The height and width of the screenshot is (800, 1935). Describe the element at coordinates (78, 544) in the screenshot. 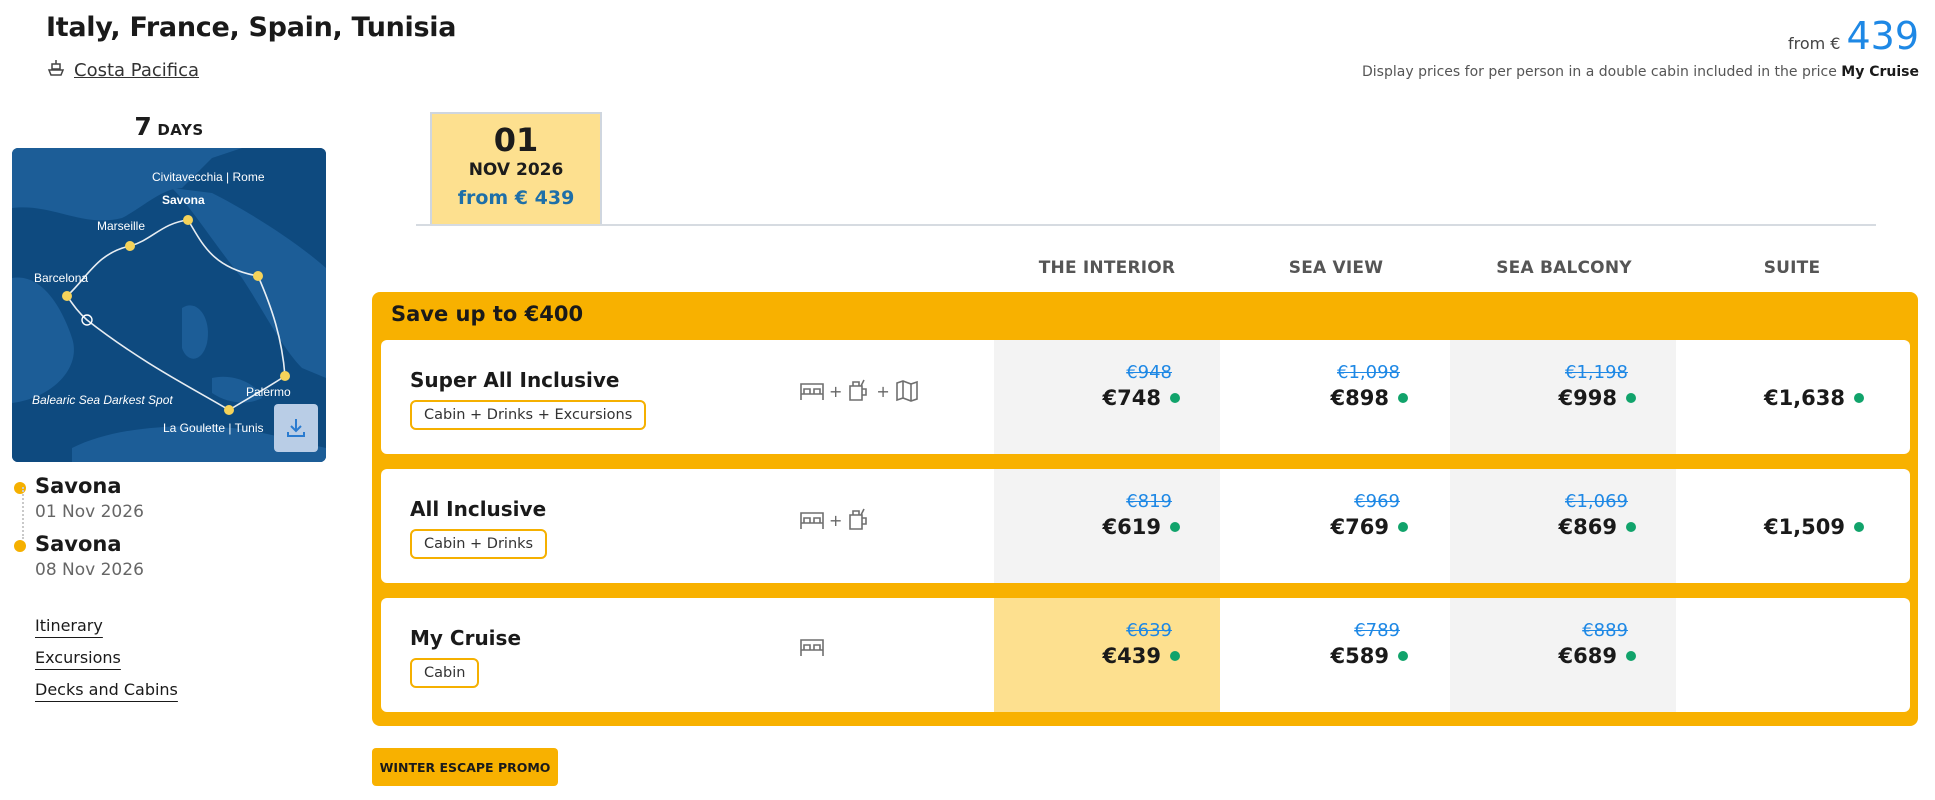

I see `arrival-port-name: Savona` at that location.